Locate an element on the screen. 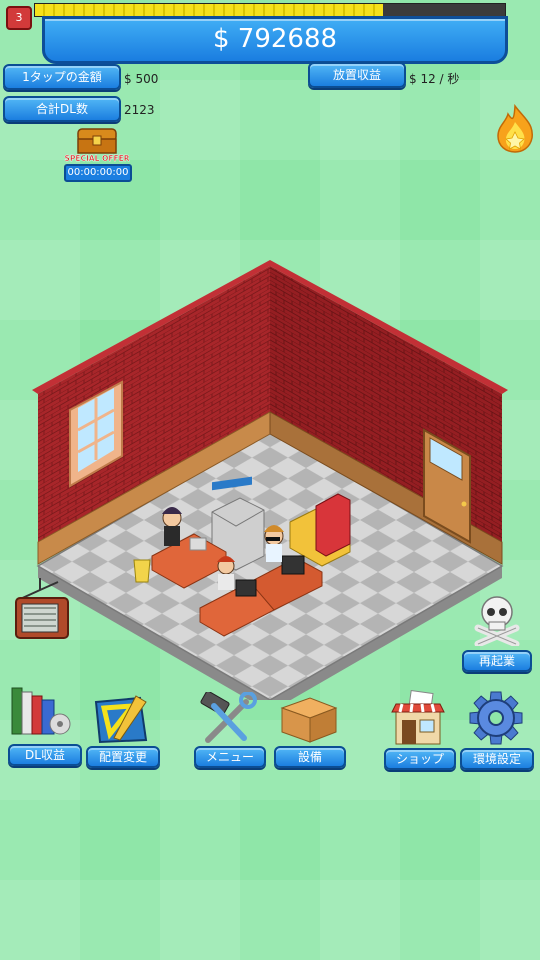 The height and width of the screenshot is (960, 540). menu-icon-button is located at coordinates (230, 717).